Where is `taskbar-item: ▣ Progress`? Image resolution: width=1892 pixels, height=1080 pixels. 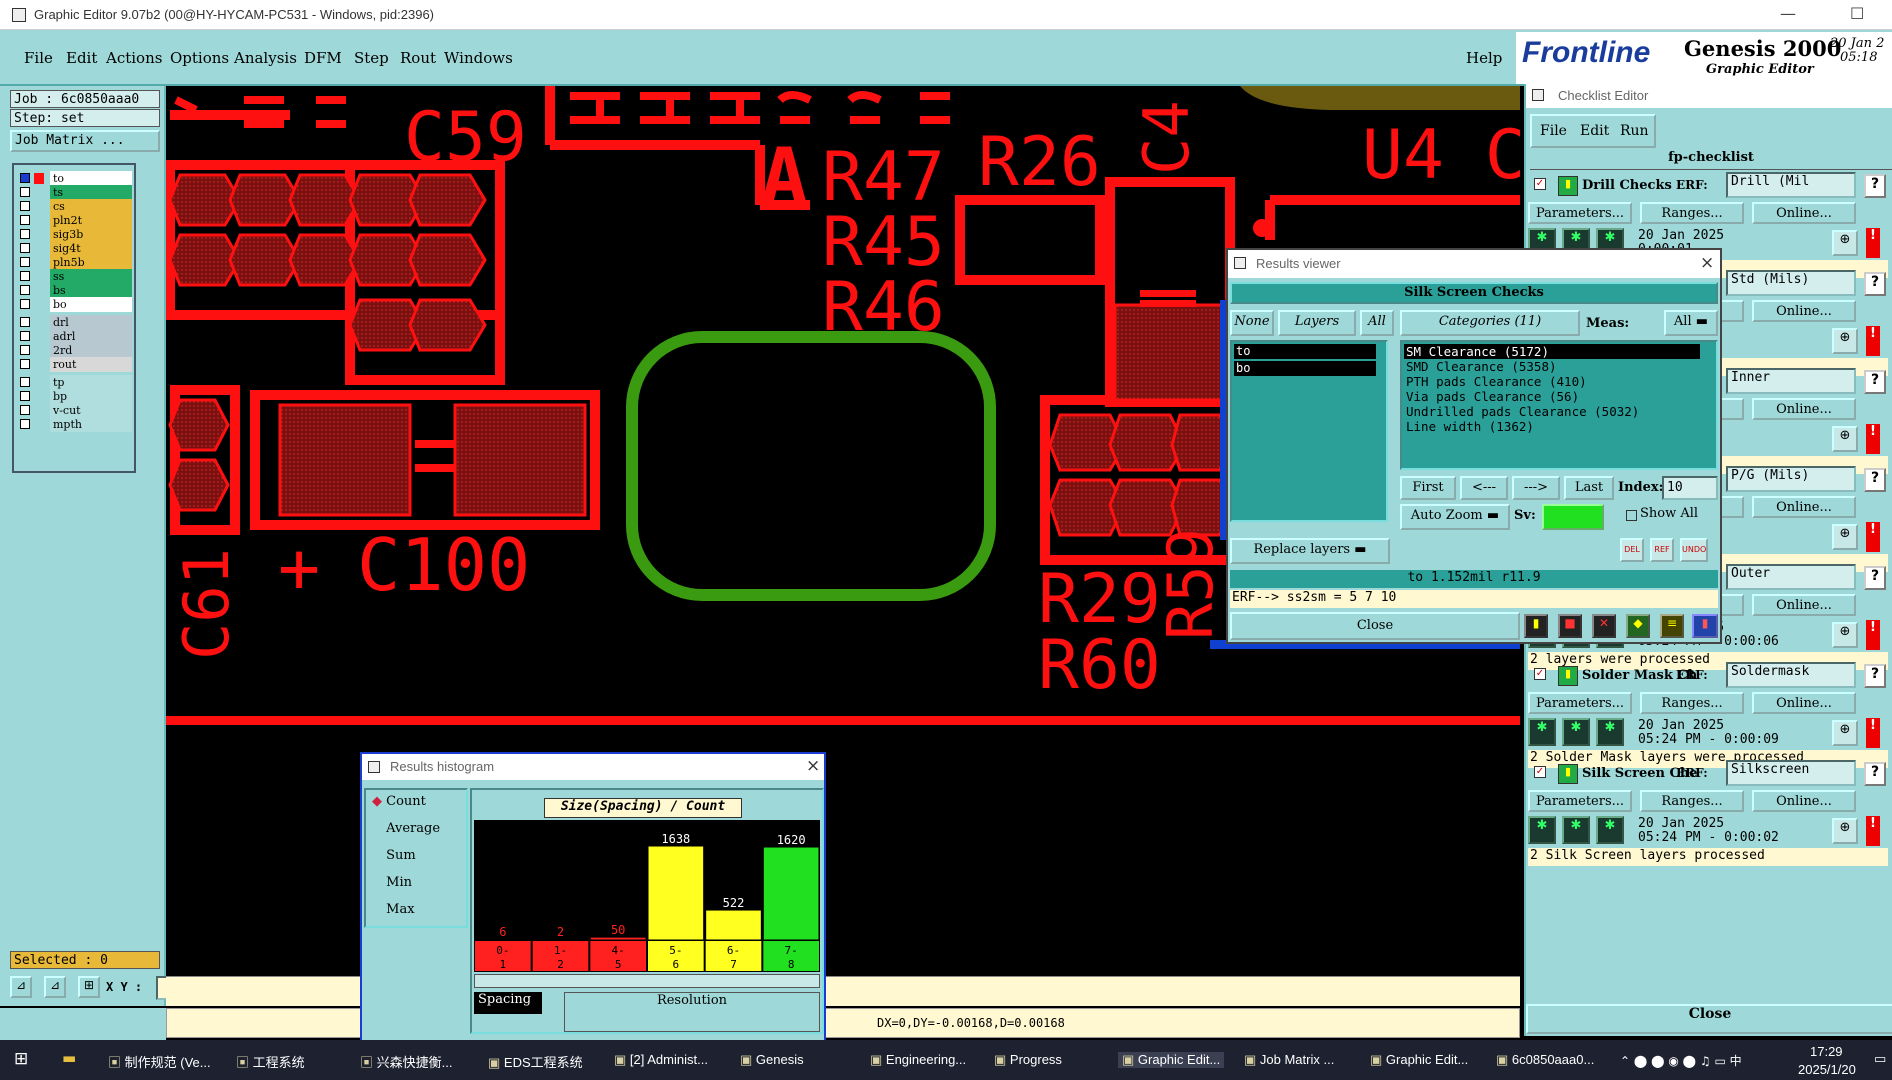 taskbar-item: ▣ Progress is located at coordinates (1028, 1060).